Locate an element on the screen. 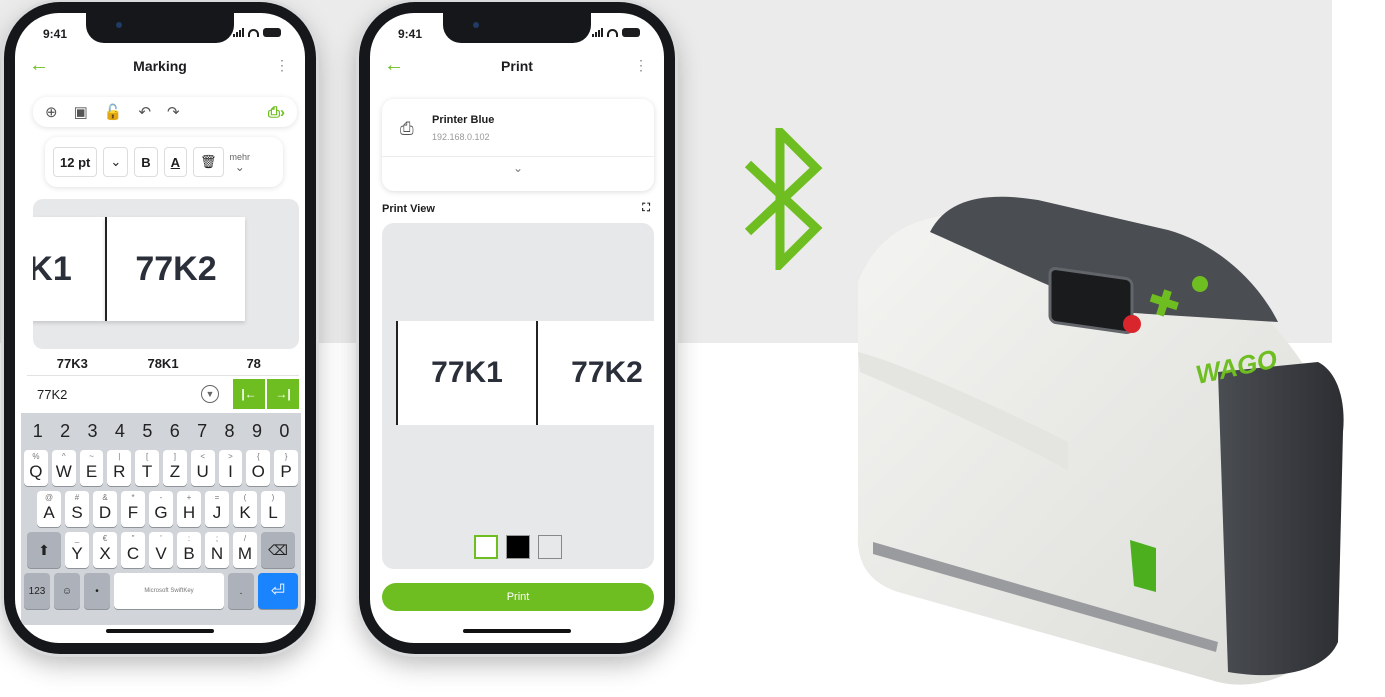 The image size is (1385, 697). letter-key: {O is located at coordinates (258, 468).